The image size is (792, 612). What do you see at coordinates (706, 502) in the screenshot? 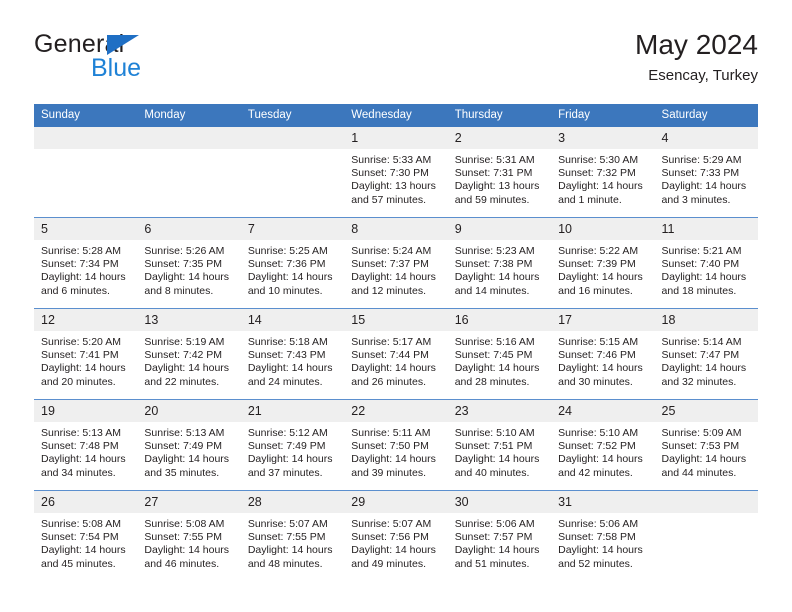
I see `day-number` at bounding box center [706, 502].